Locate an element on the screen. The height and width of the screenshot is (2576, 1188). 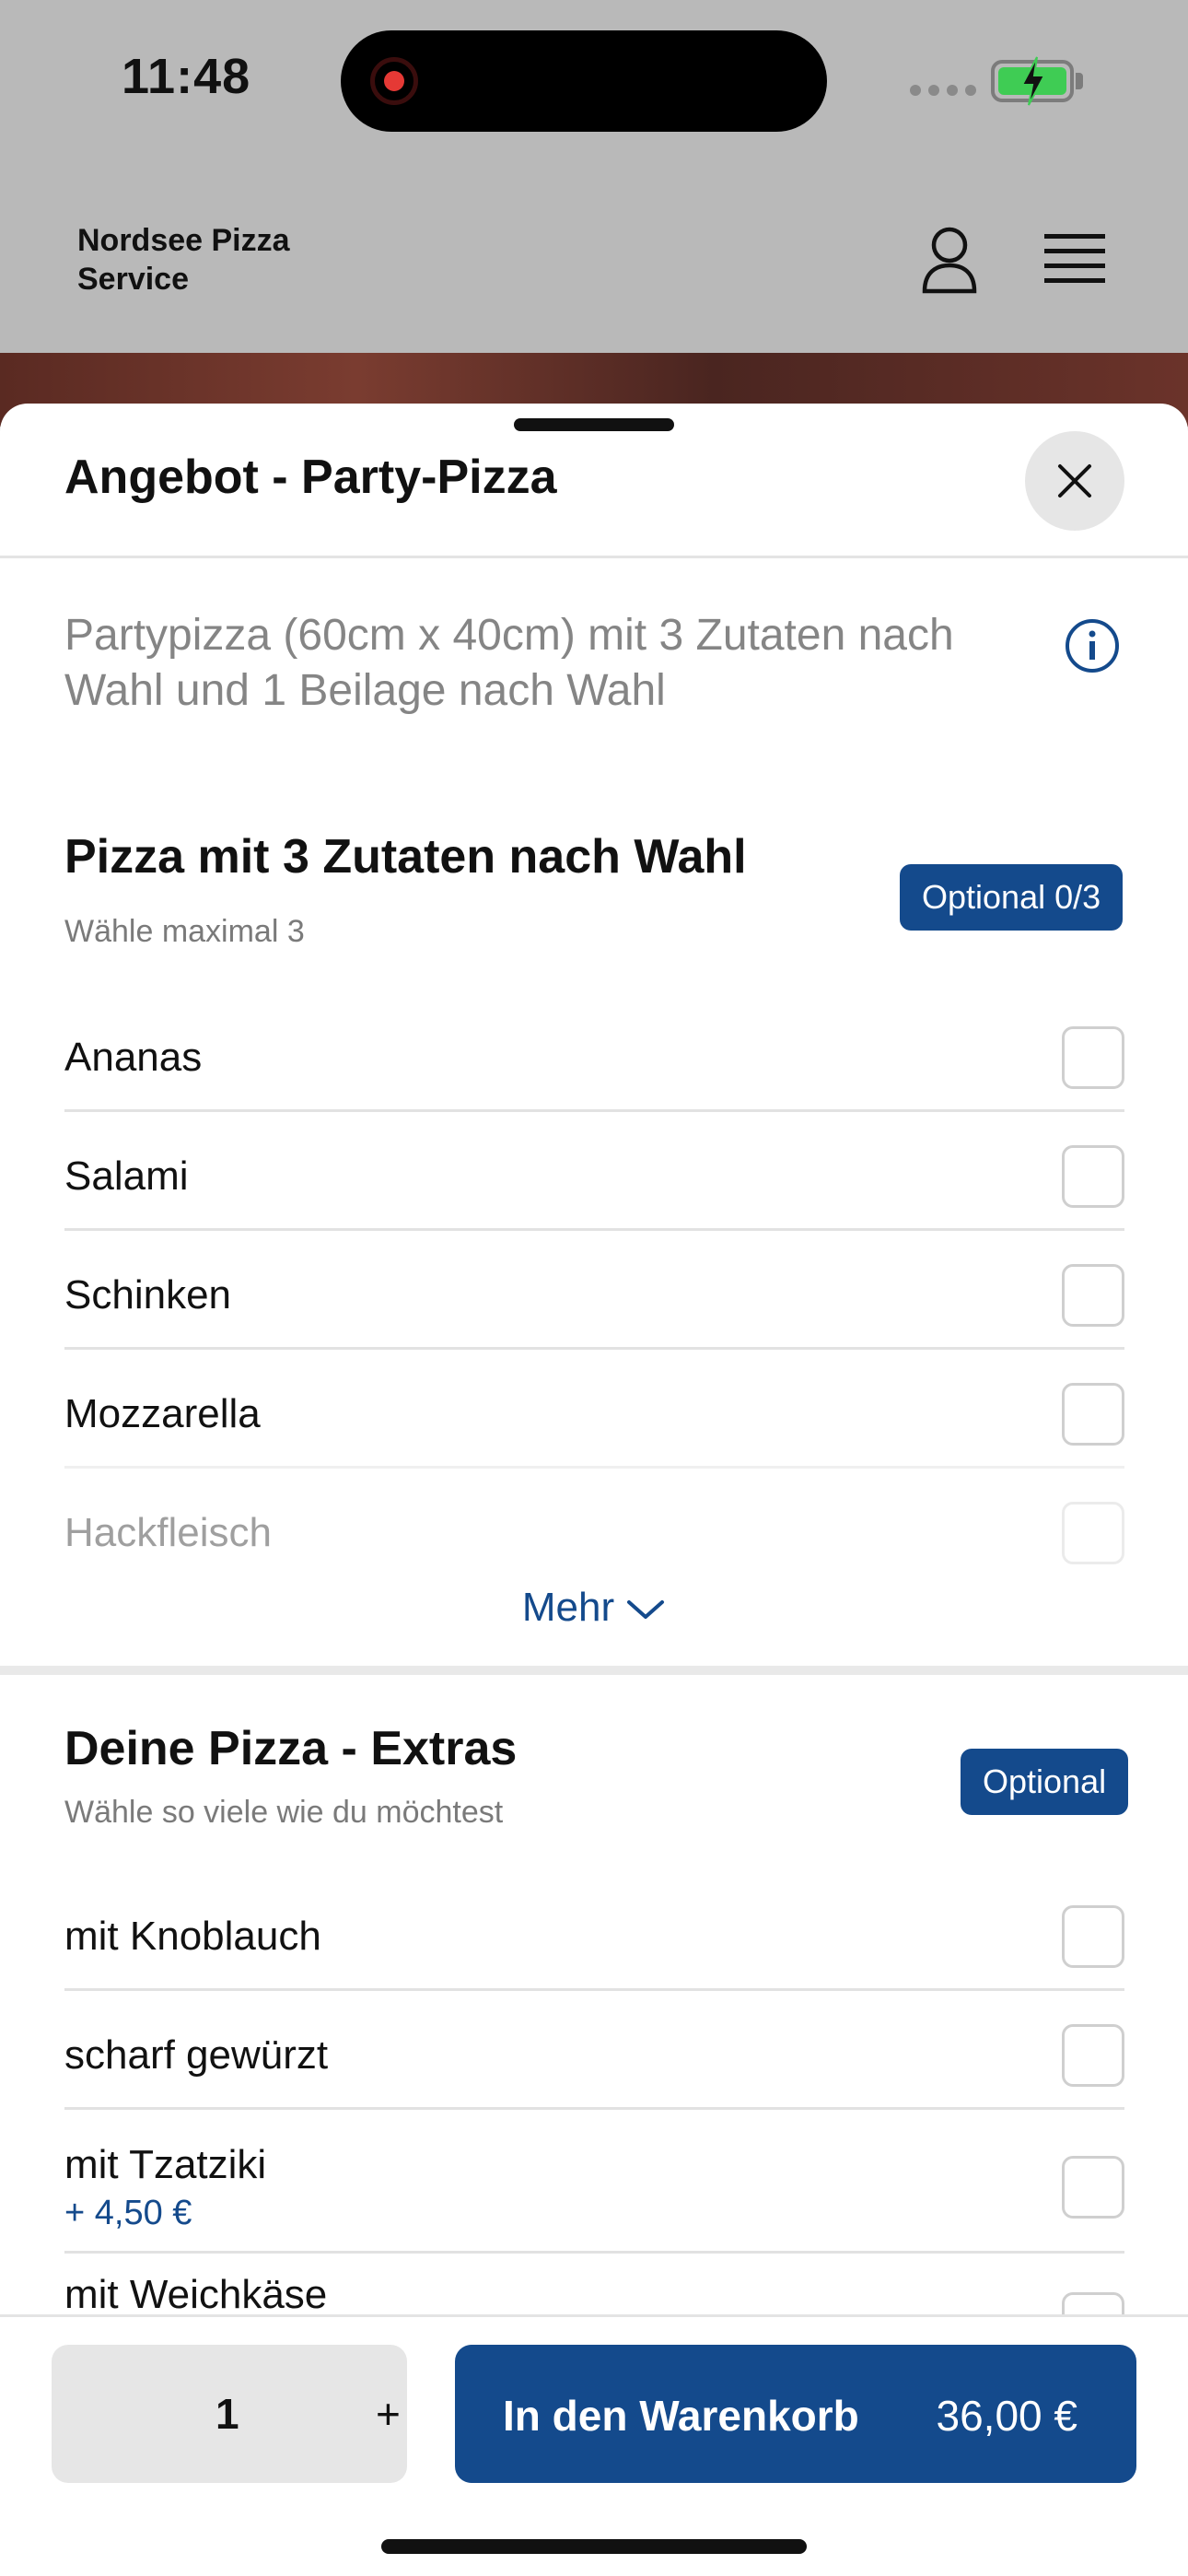
user-icon is located at coordinates (949, 260).